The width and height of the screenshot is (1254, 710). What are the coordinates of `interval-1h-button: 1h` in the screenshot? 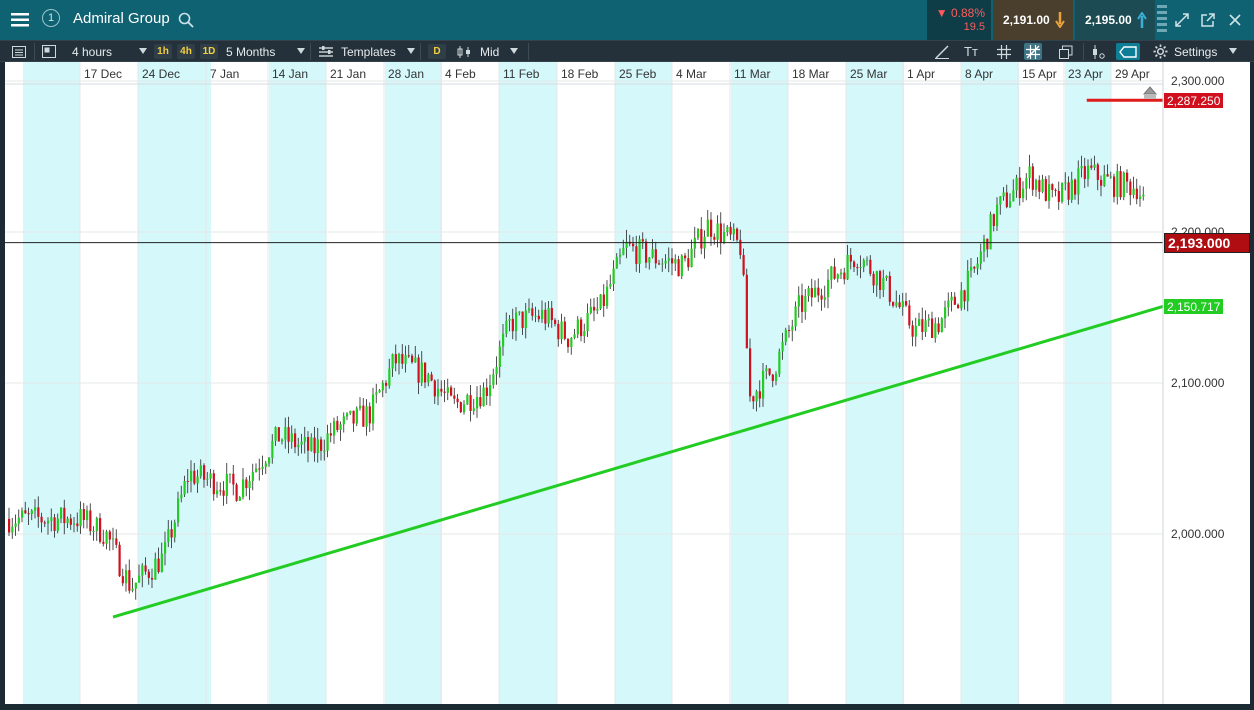 It's located at (163, 51).